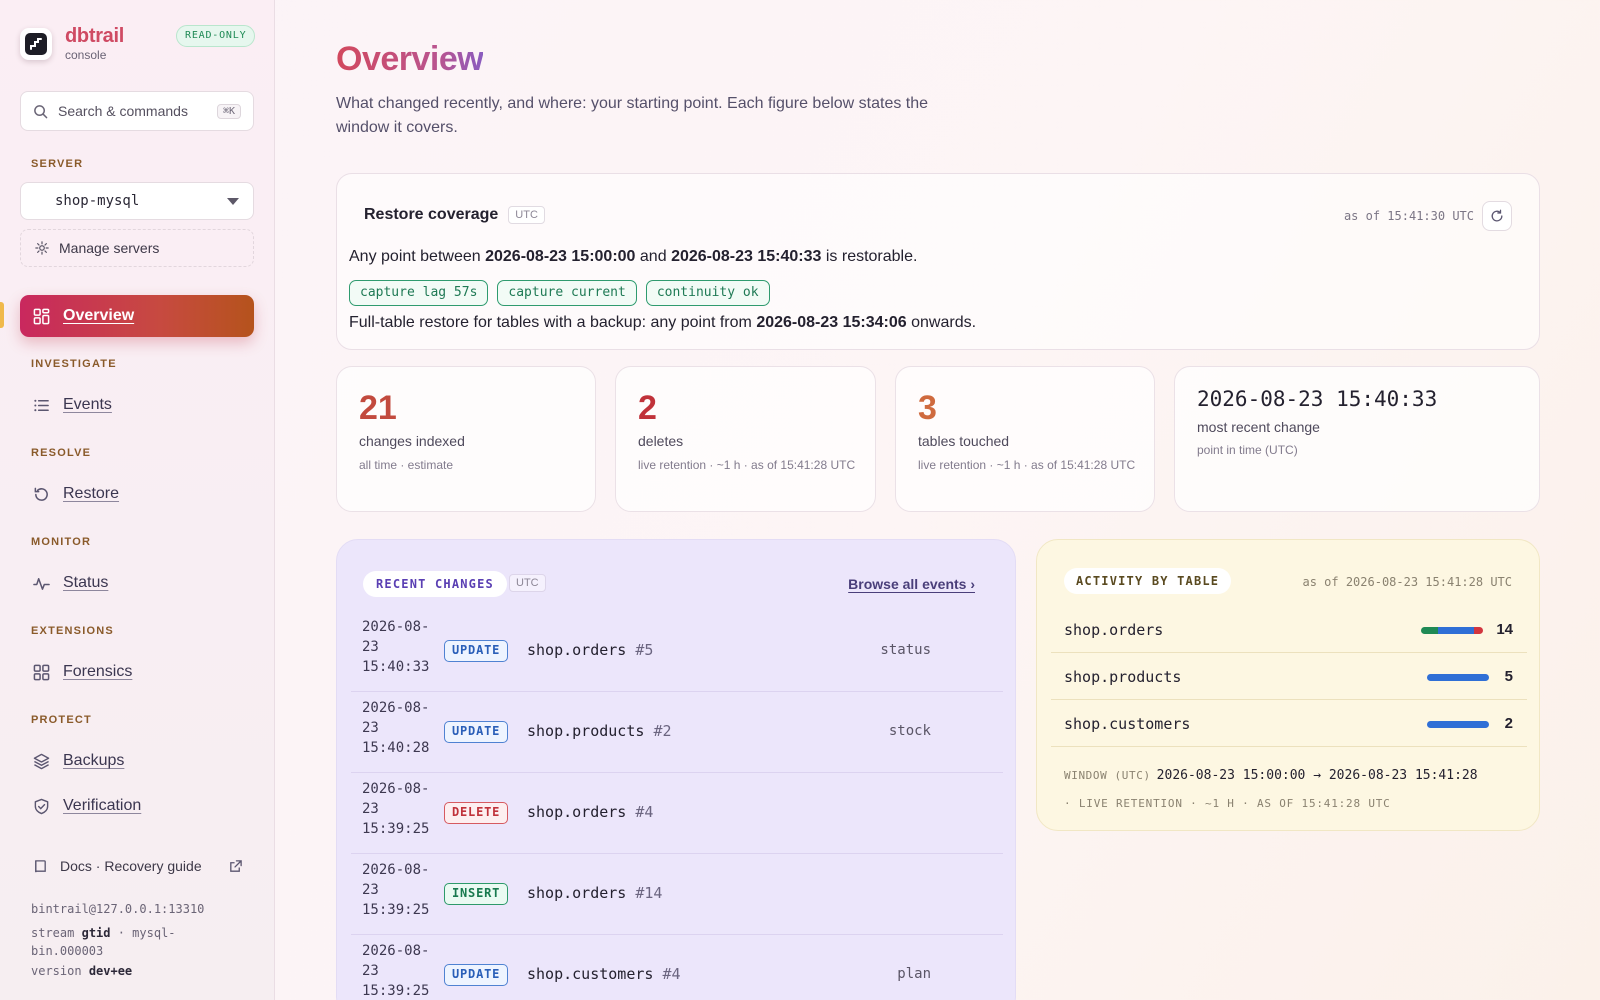  Describe the element at coordinates (595, 893) in the screenshot. I see `event-target: shop.orders #14` at that location.